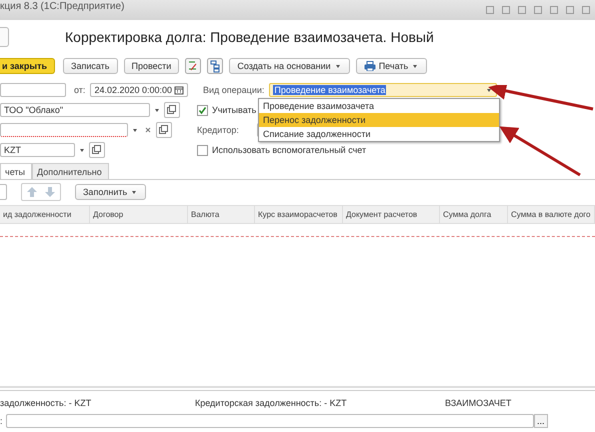 This screenshot has height=432, width=595. I want to click on input-field: KZT, so click(37, 150).